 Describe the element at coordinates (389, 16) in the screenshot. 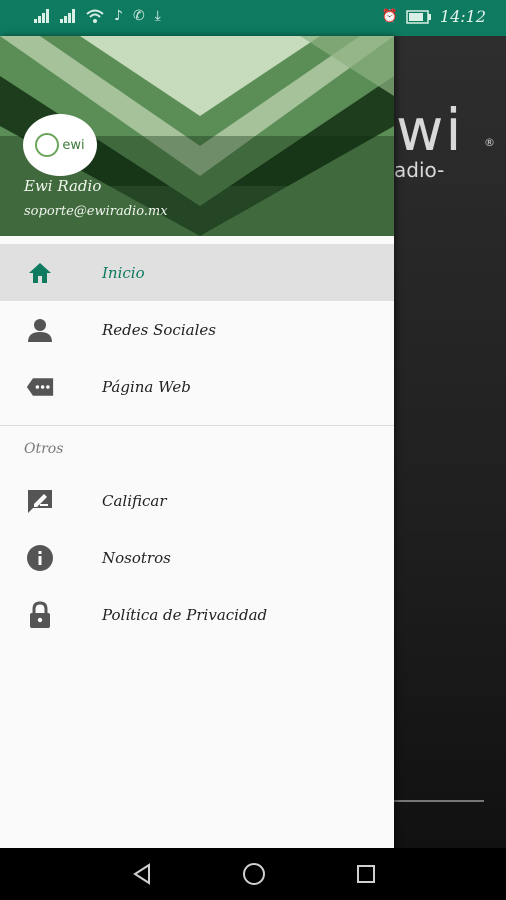

I see `alarm-icon: ⏰` at that location.